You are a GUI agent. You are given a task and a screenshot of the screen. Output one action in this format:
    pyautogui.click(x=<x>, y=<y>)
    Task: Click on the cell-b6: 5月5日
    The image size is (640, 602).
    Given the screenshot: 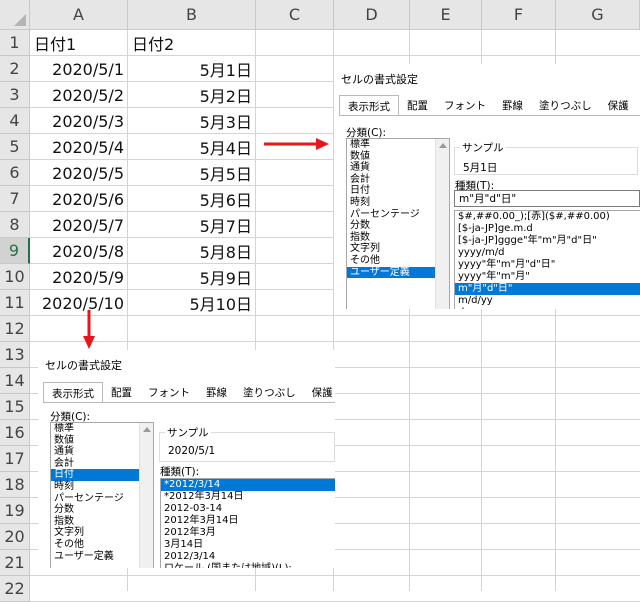 What is the action you would take?
    pyautogui.click(x=192, y=173)
    